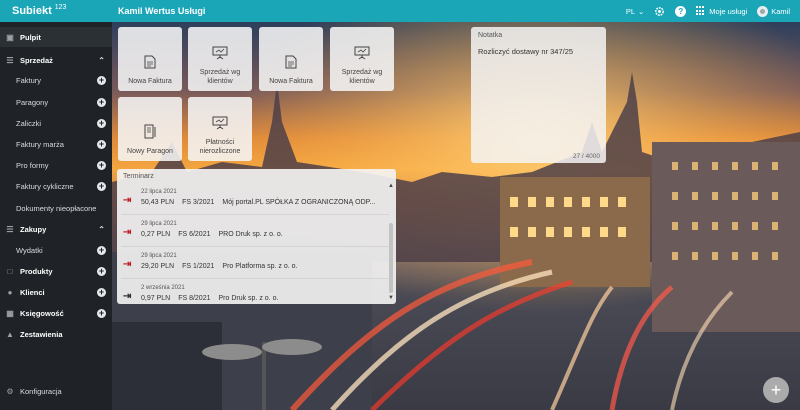  What do you see at coordinates (30, 37) in the screenshot?
I see `sidebar-item-label: Pulpit` at bounding box center [30, 37].